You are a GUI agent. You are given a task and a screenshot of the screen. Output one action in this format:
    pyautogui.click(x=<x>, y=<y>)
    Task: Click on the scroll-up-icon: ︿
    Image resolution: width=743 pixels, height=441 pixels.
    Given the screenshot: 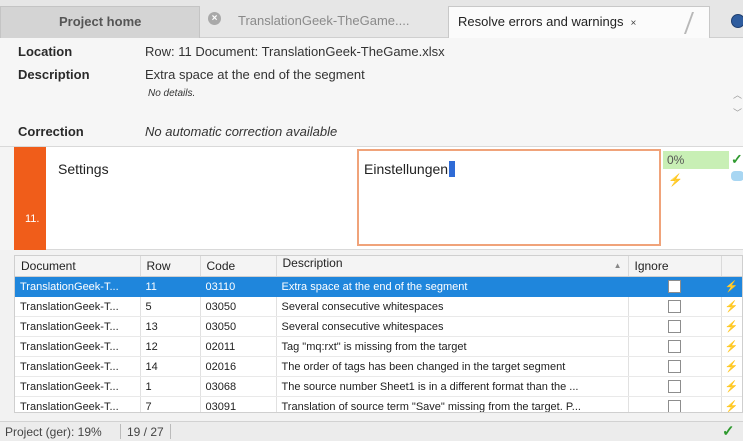 What is the action you would take?
    pyautogui.click(x=737, y=94)
    